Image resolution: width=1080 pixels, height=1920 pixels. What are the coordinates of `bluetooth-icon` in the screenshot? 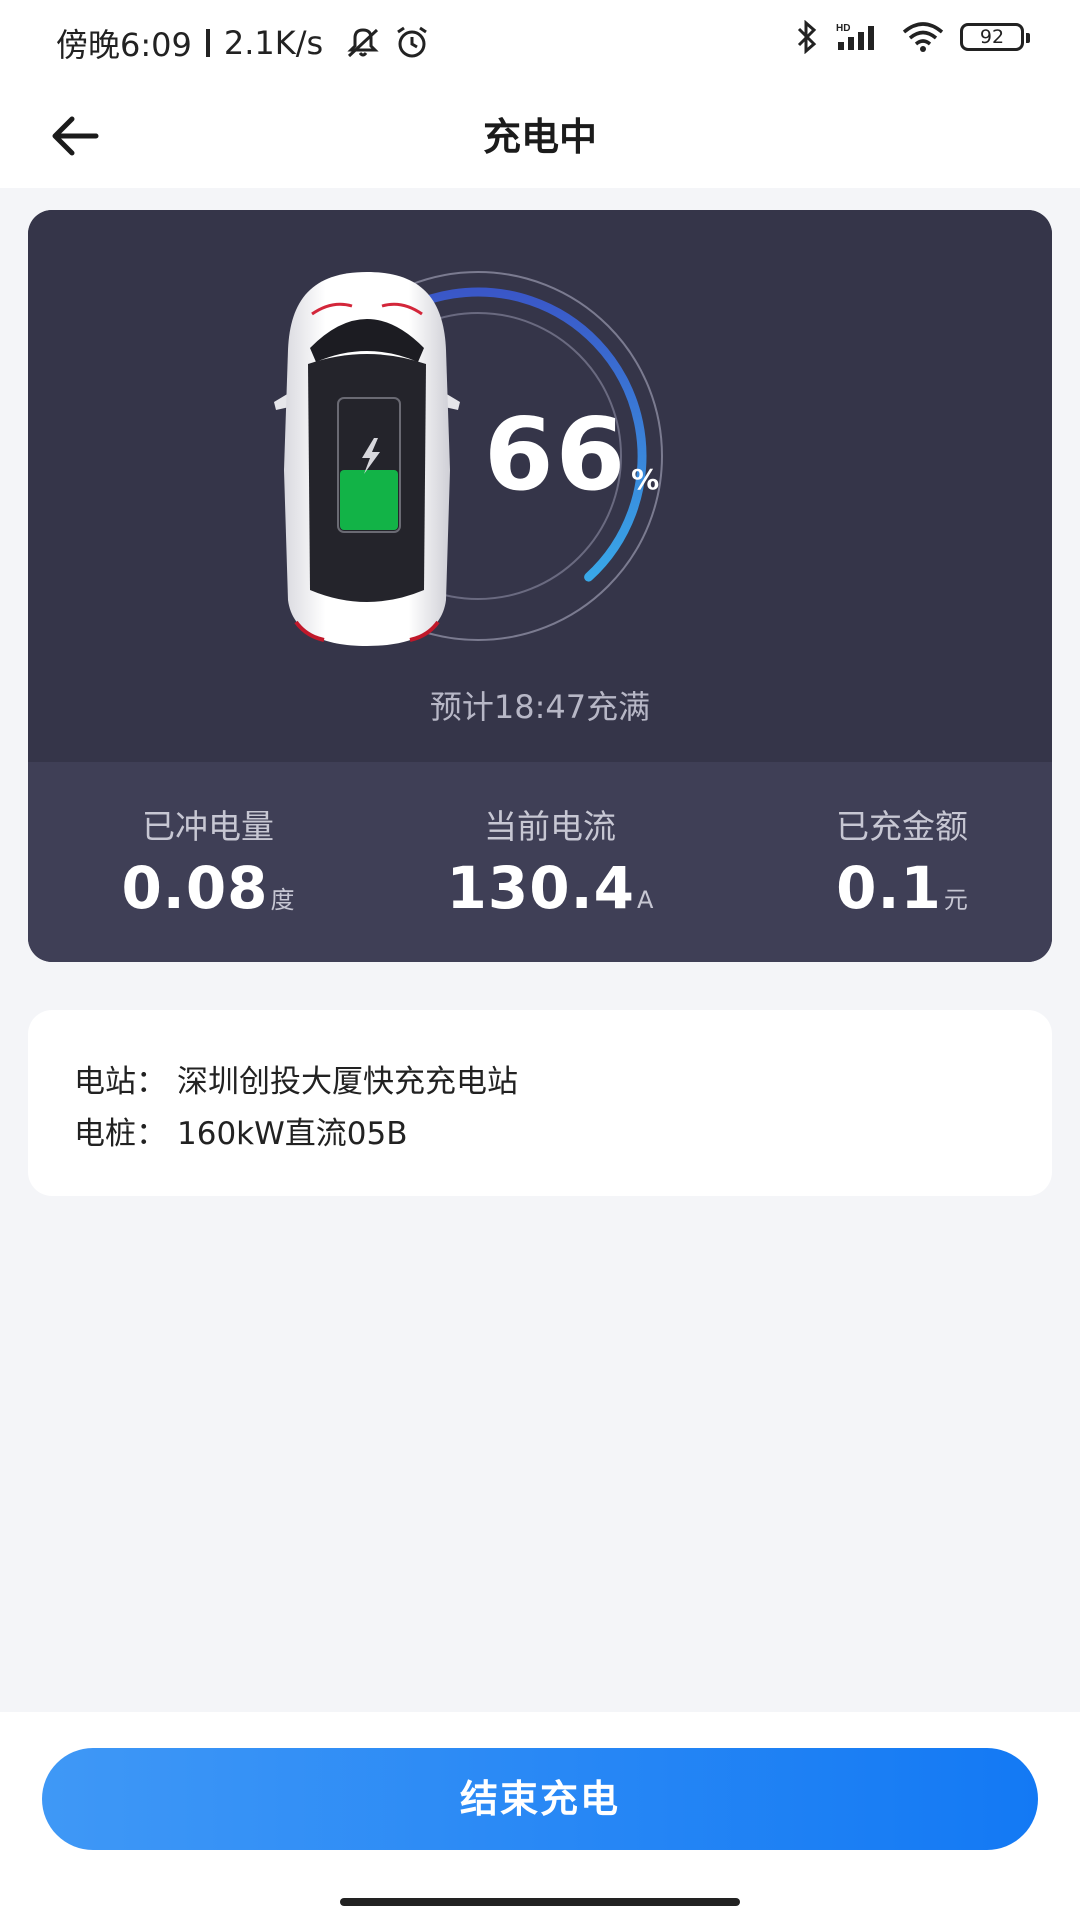 It's located at (807, 37).